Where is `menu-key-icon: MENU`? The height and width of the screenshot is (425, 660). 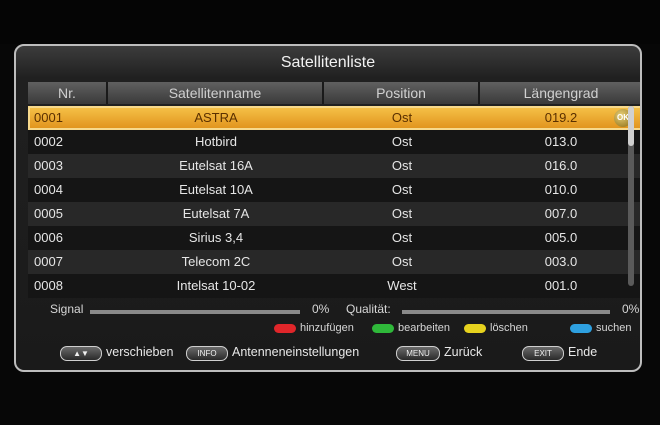
menu-key-icon: MENU is located at coordinates (418, 353).